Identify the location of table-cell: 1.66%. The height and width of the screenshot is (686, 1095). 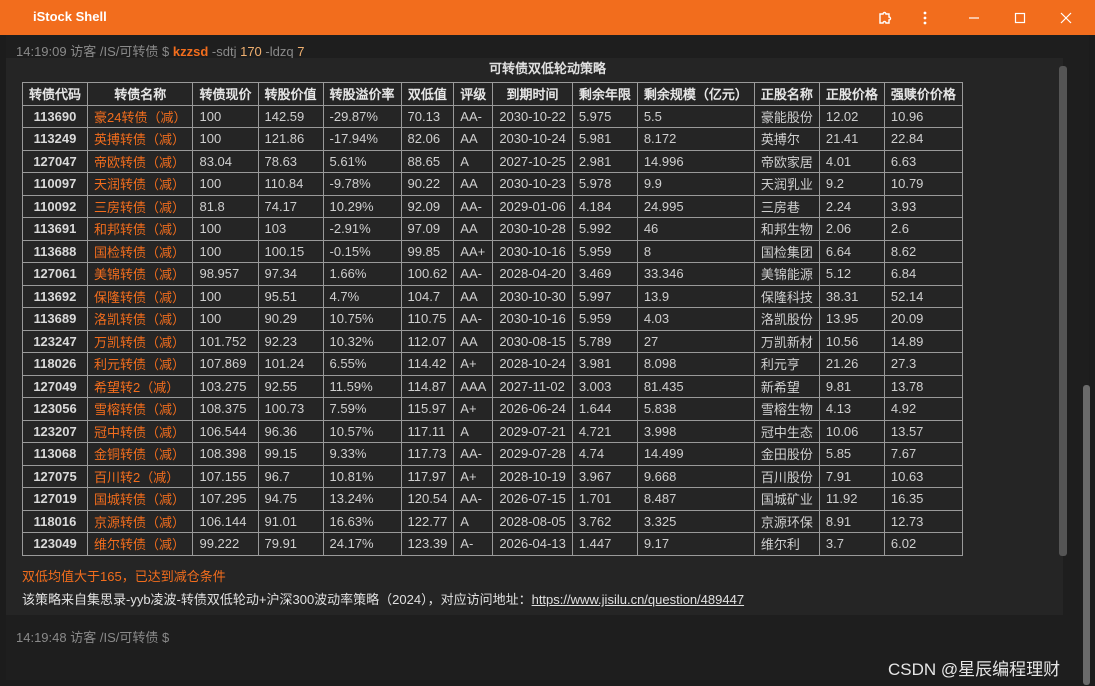
(362, 274).